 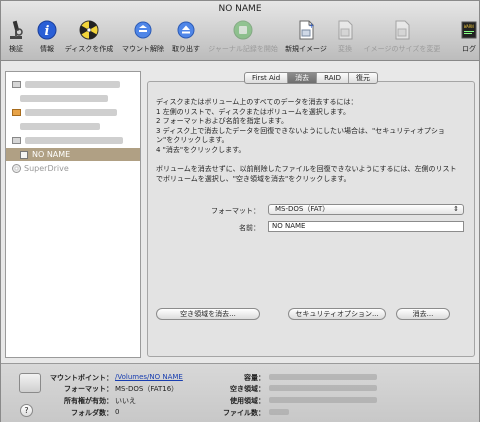 I want to click on burn-button: ディスクを作成, so click(x=89, y=38).